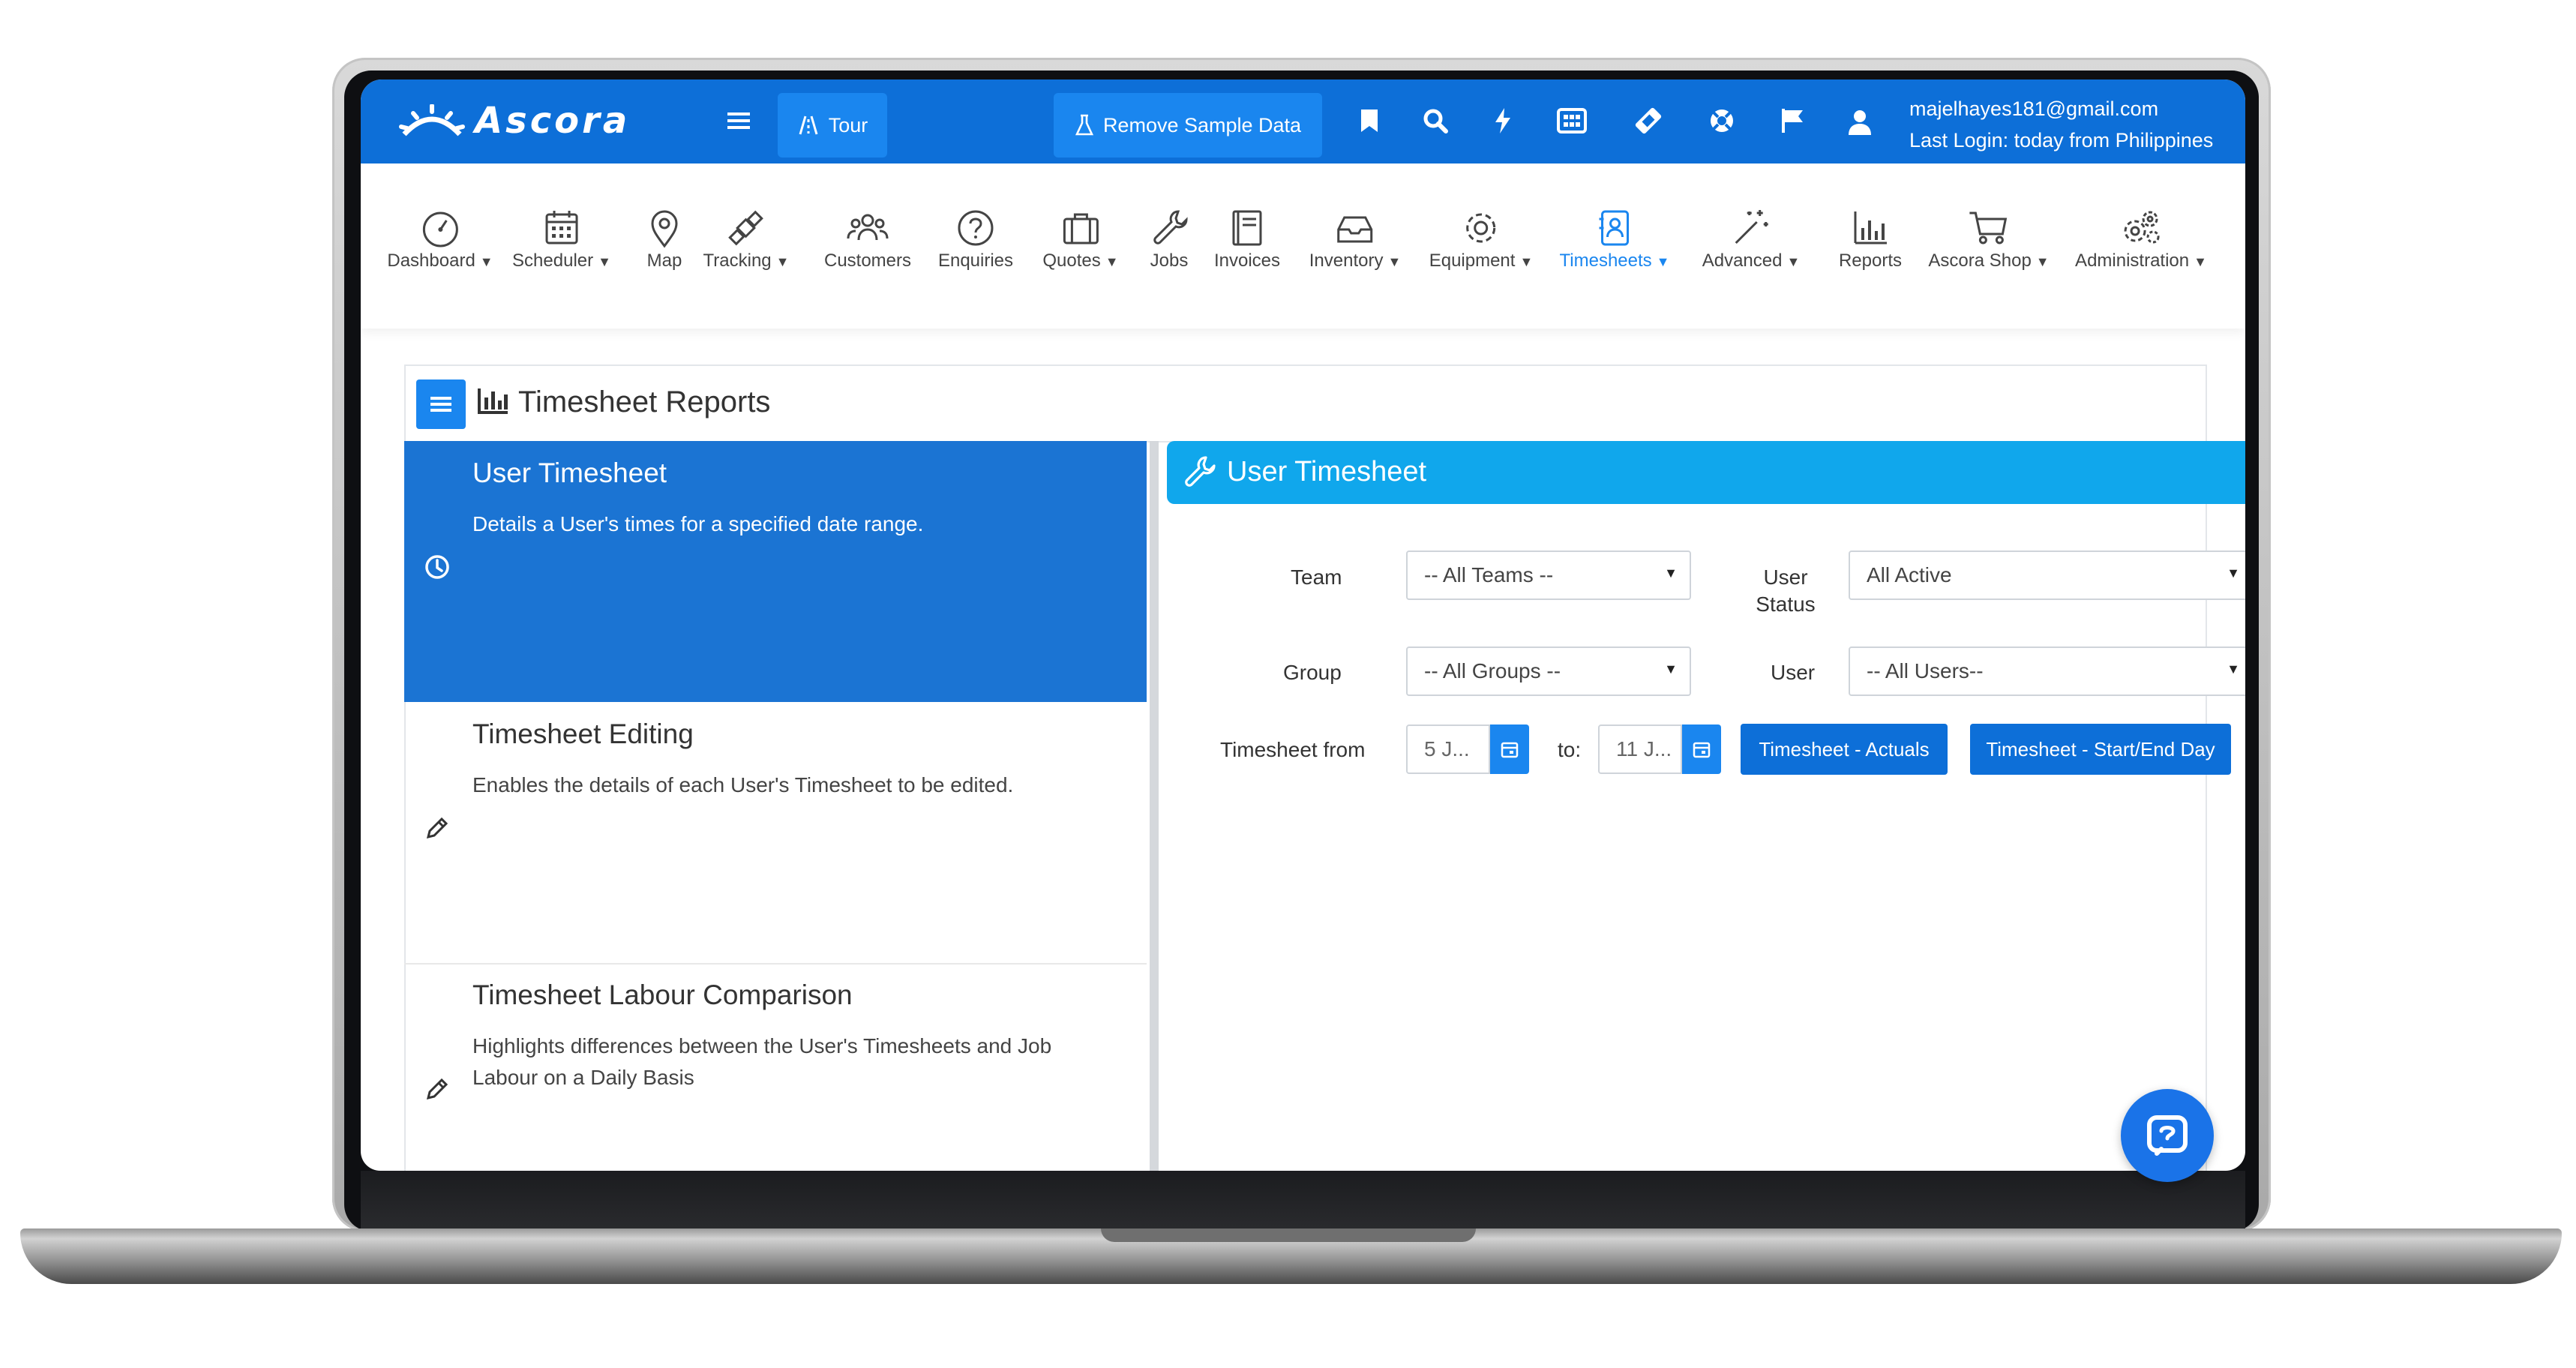 This screenshot has height=1368, width=2576. I want to click on road-icon, so click(809, 125).